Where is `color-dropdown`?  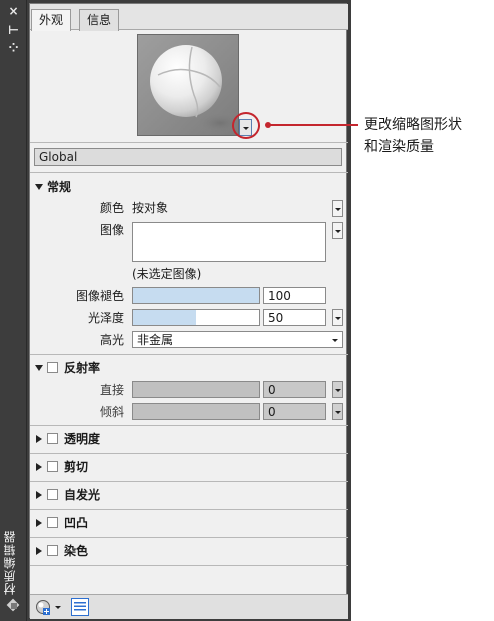
color-dropdown is located at coordinates (337, 208).